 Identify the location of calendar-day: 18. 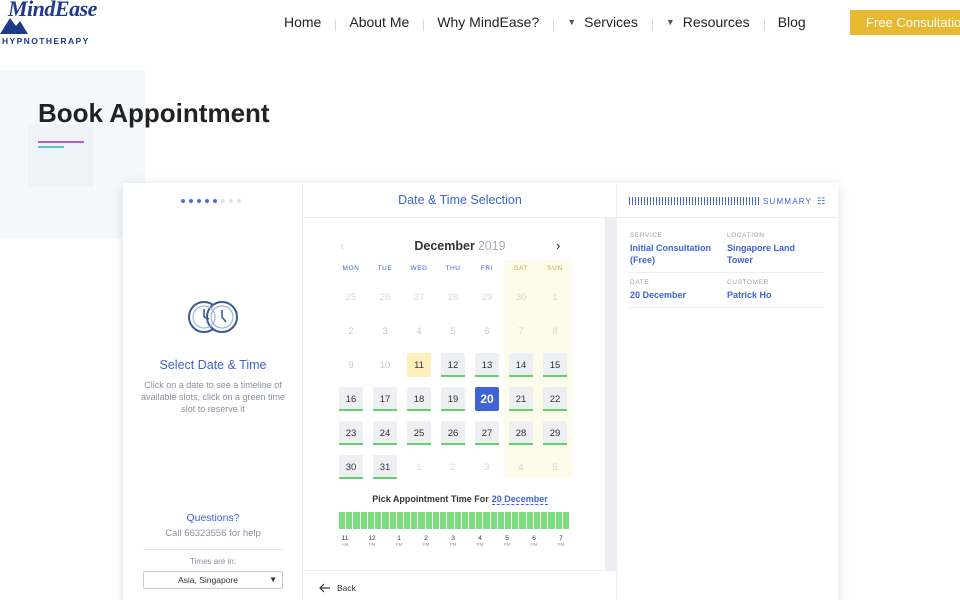
(419, 399).